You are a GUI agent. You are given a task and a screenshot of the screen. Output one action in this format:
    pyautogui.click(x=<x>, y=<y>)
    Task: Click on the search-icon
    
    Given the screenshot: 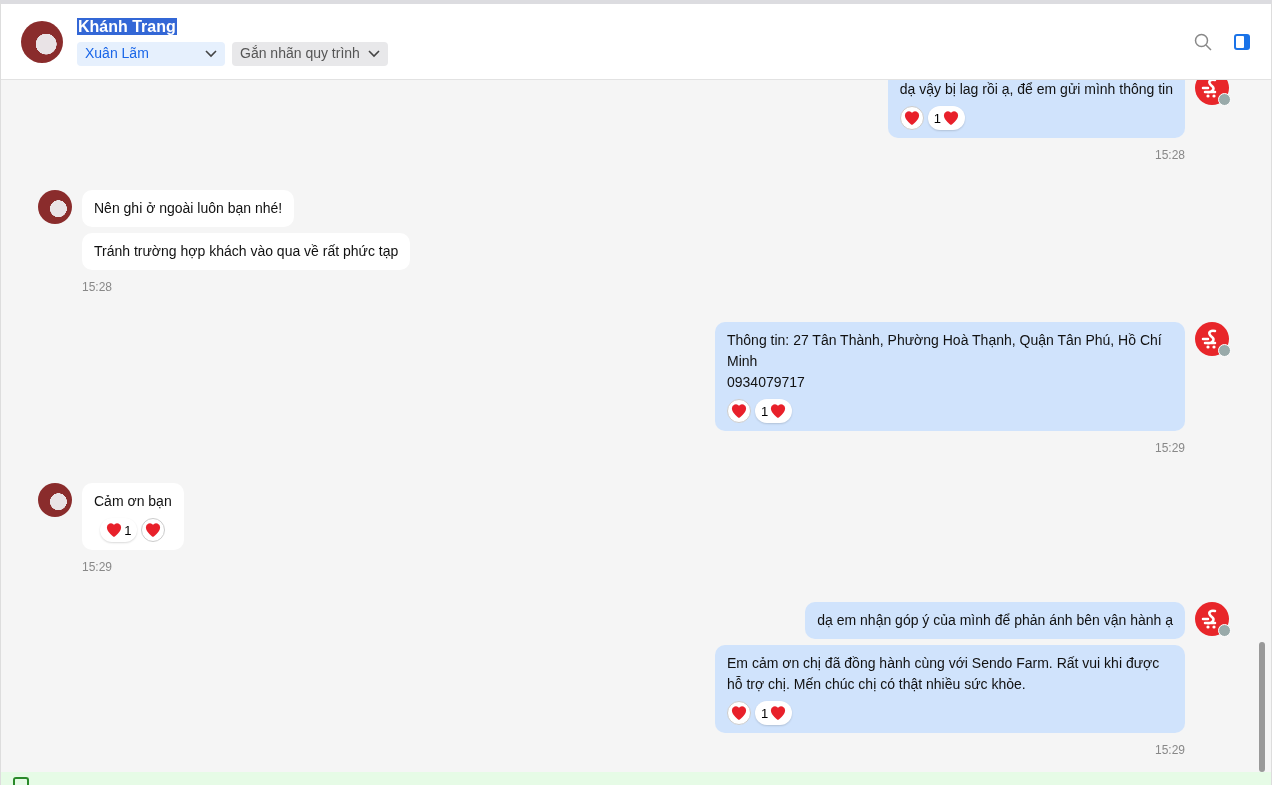 What is the action you would take?
    pyautogui.click(x=1203, y=41)
    